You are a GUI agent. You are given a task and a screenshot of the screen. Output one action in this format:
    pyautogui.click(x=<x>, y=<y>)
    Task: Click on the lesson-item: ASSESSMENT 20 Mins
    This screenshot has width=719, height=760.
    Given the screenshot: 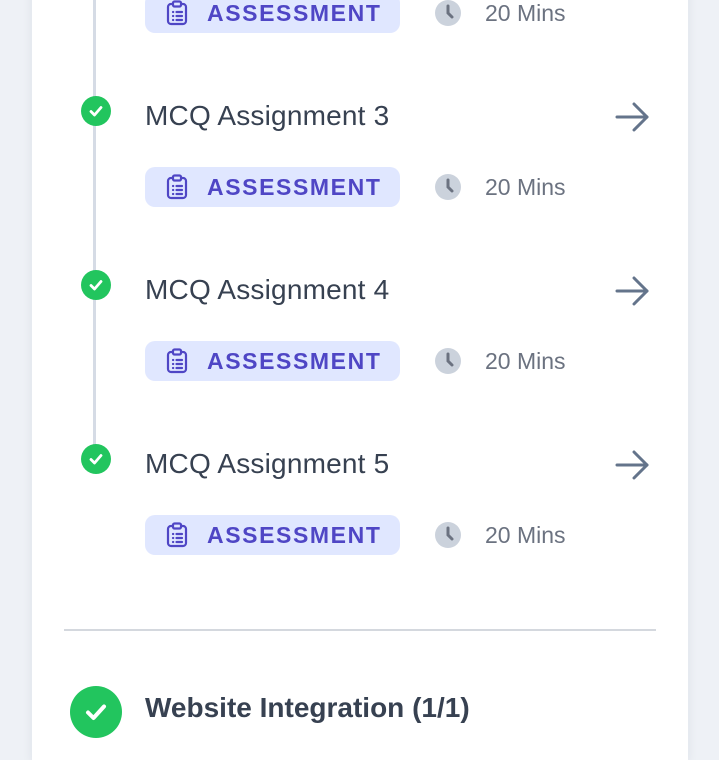 What is the action you would take?
    pyautogui.click(x=359, y=16)
    